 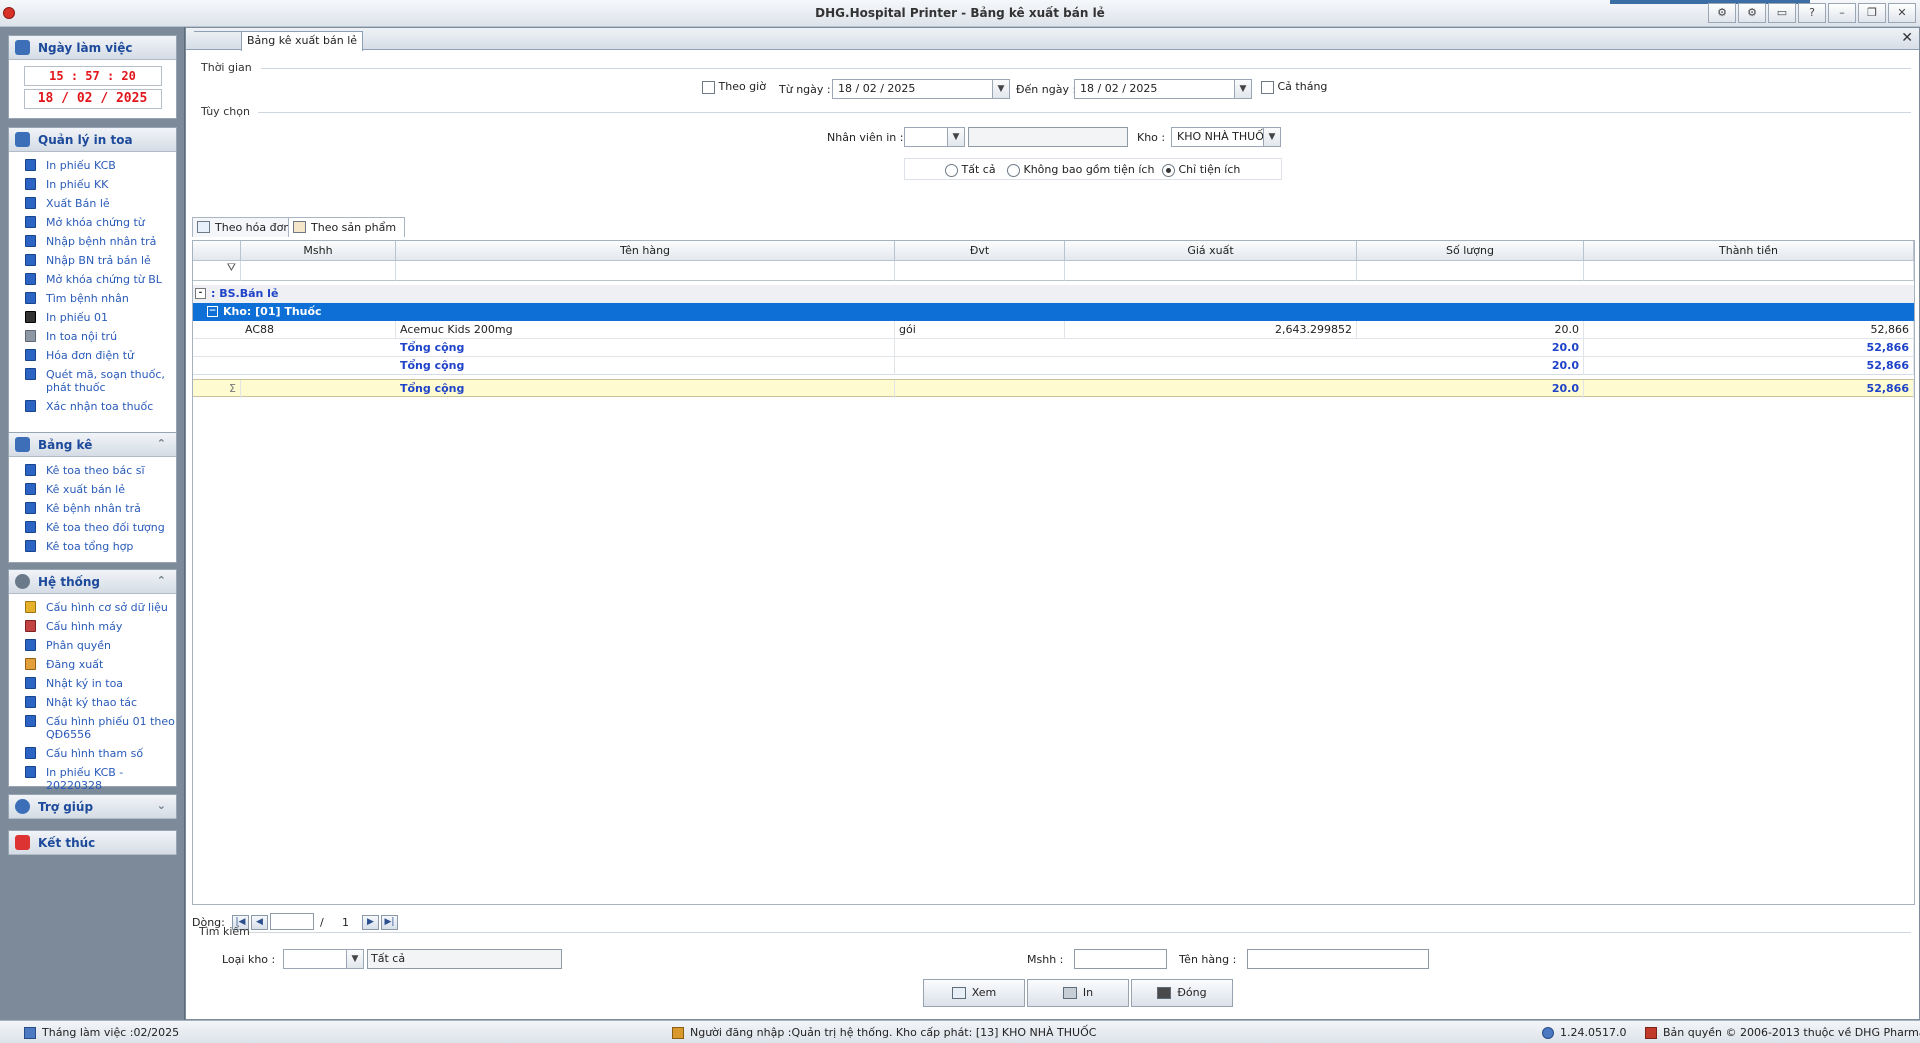 I want to click on minimize-button: –, so click(x=1842, y=13).